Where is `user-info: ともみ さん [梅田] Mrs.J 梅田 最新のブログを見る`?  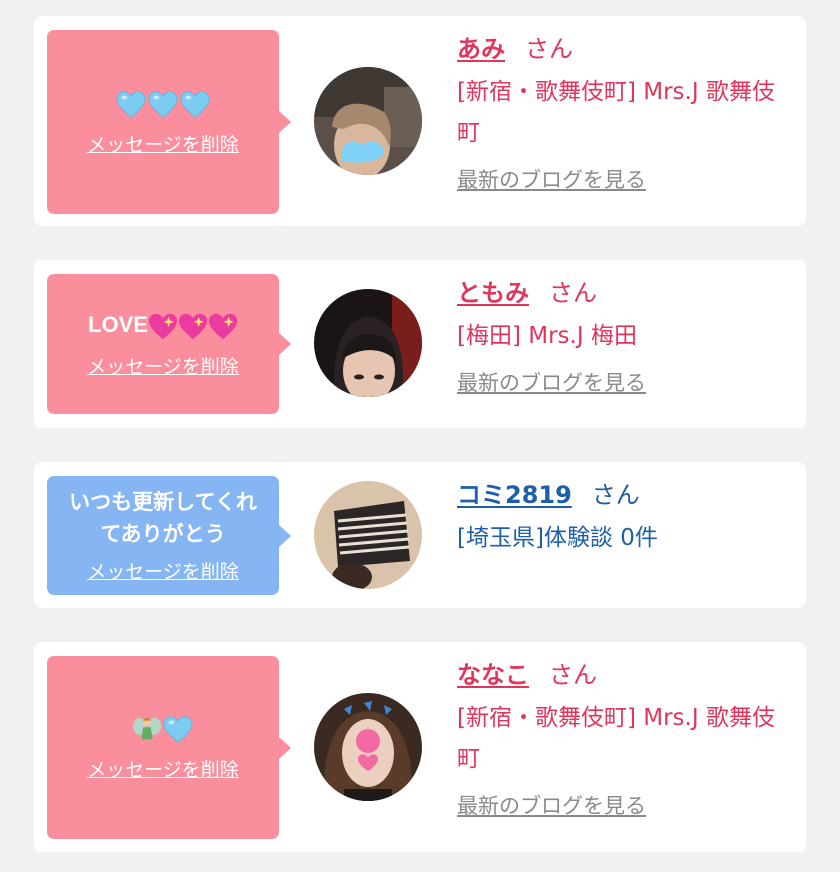 user-info: ともみ さん [梅田] Mrs.J 梅田 最新のブログを見る is located at coordinates (623, 335).